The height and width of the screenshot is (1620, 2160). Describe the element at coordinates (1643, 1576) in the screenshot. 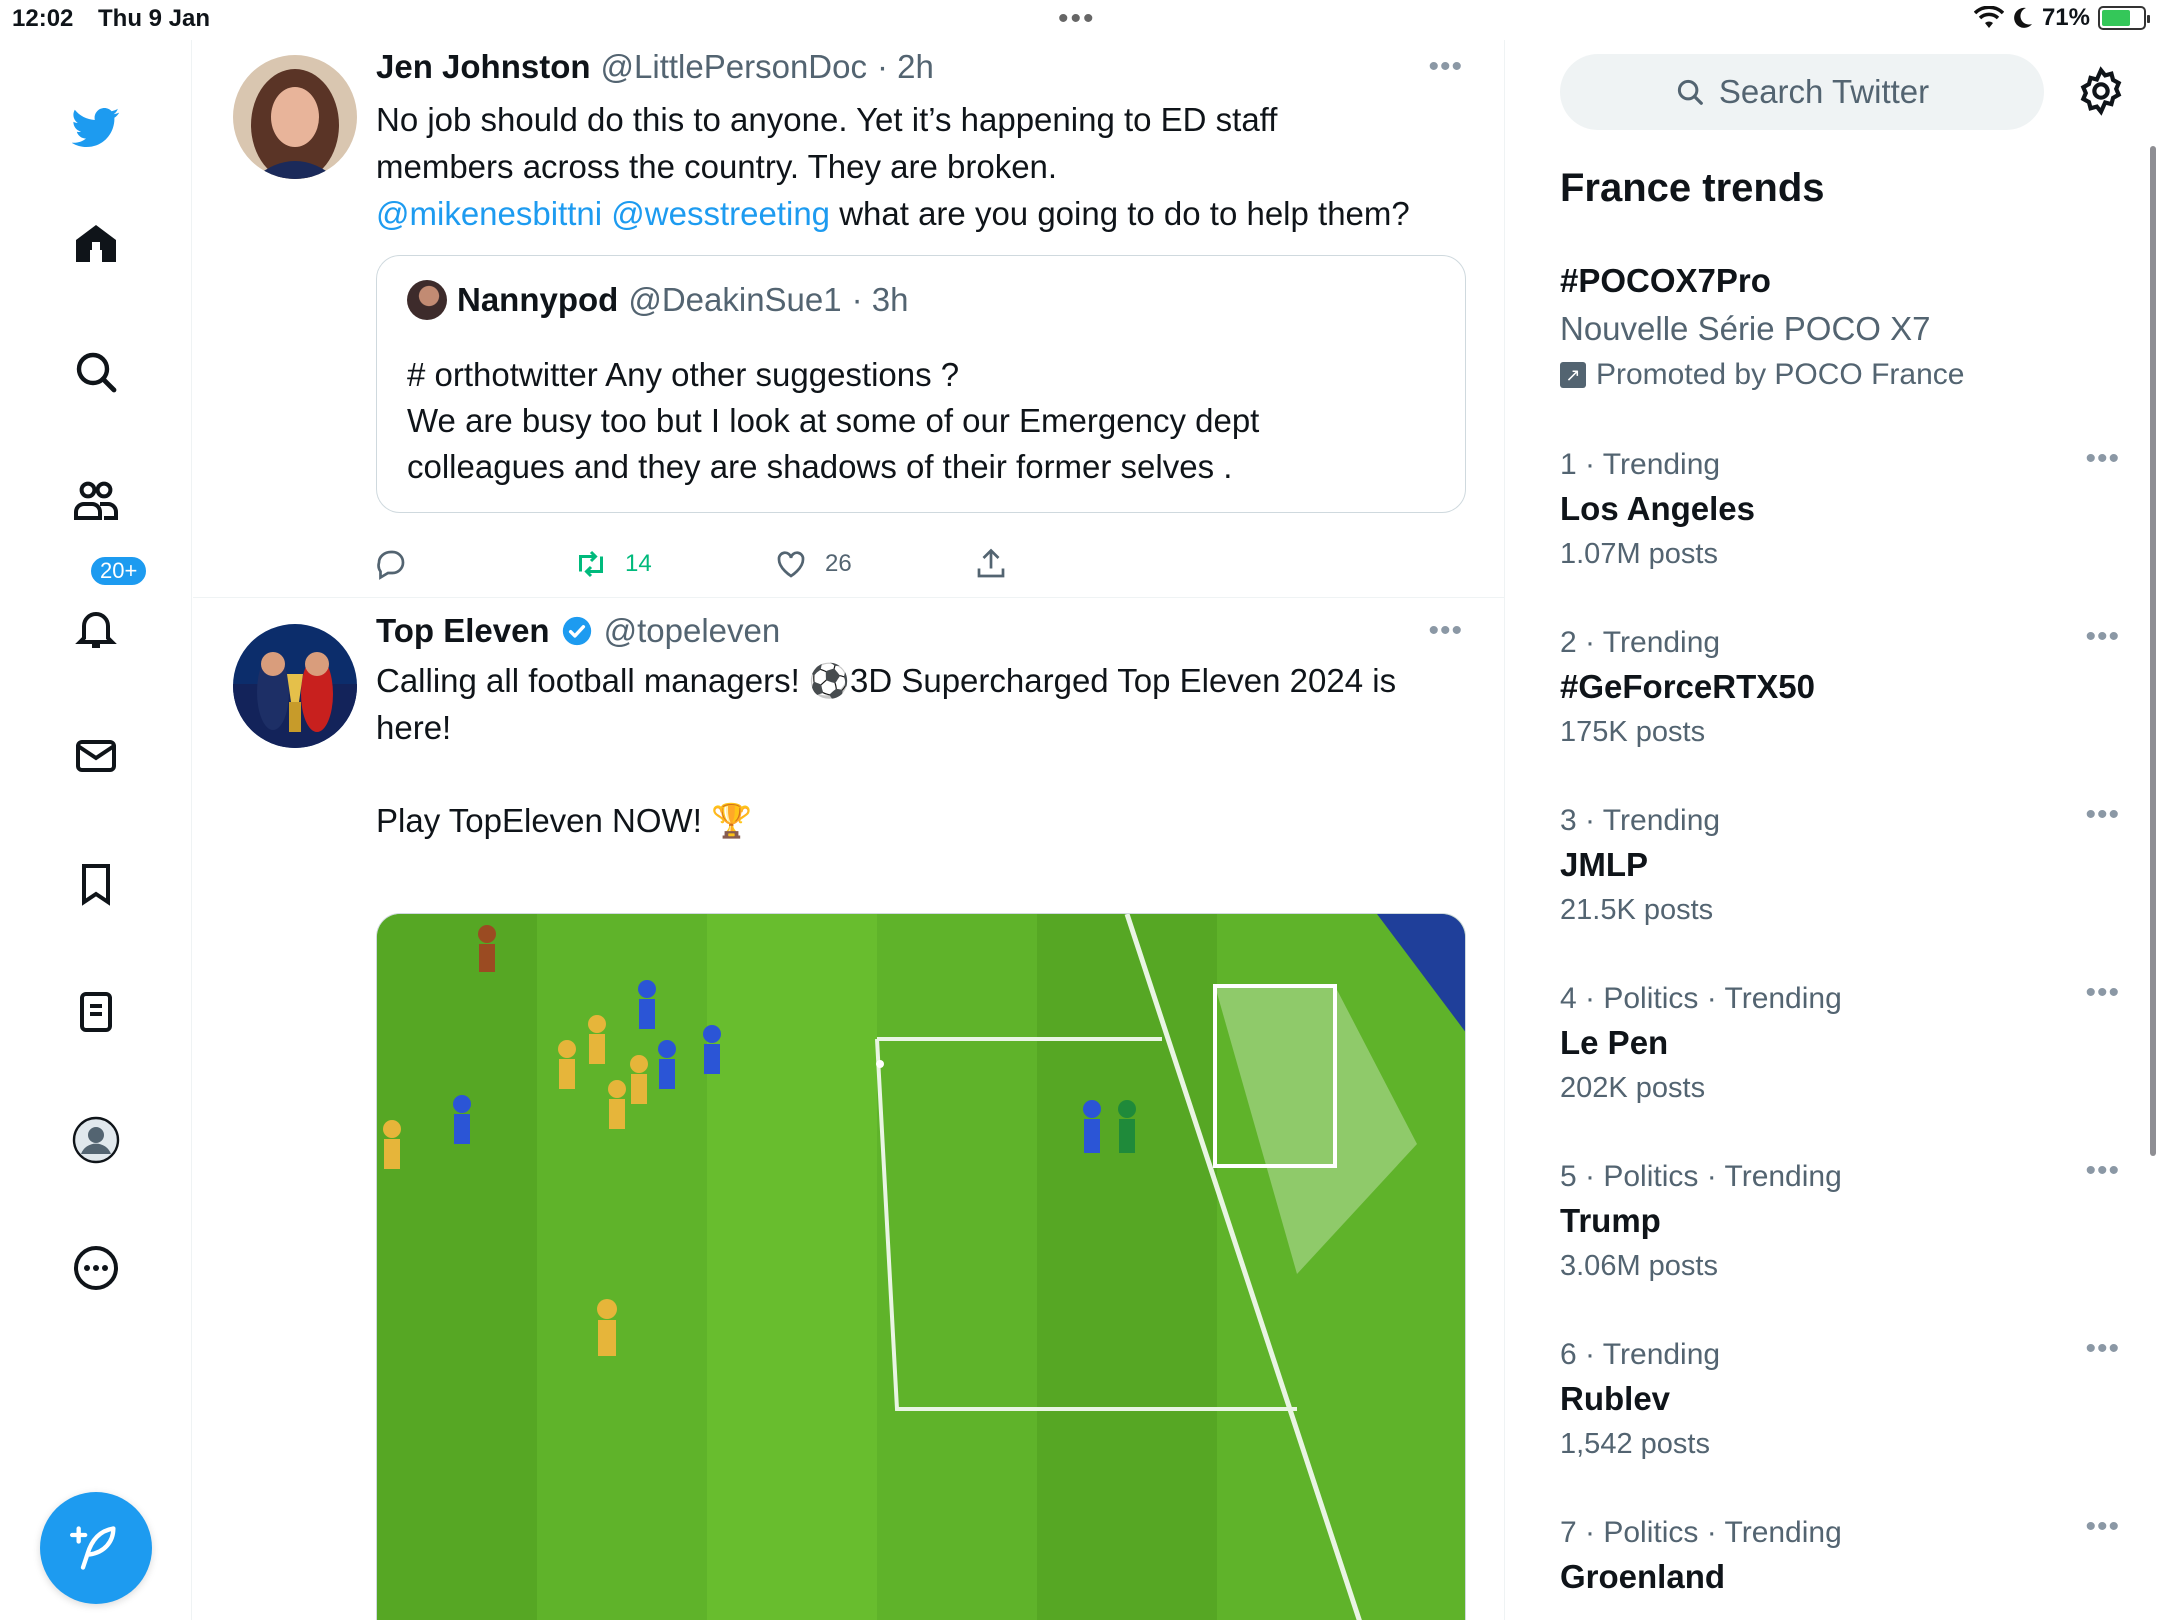

I see `trend-topic: Groenland` at that location.